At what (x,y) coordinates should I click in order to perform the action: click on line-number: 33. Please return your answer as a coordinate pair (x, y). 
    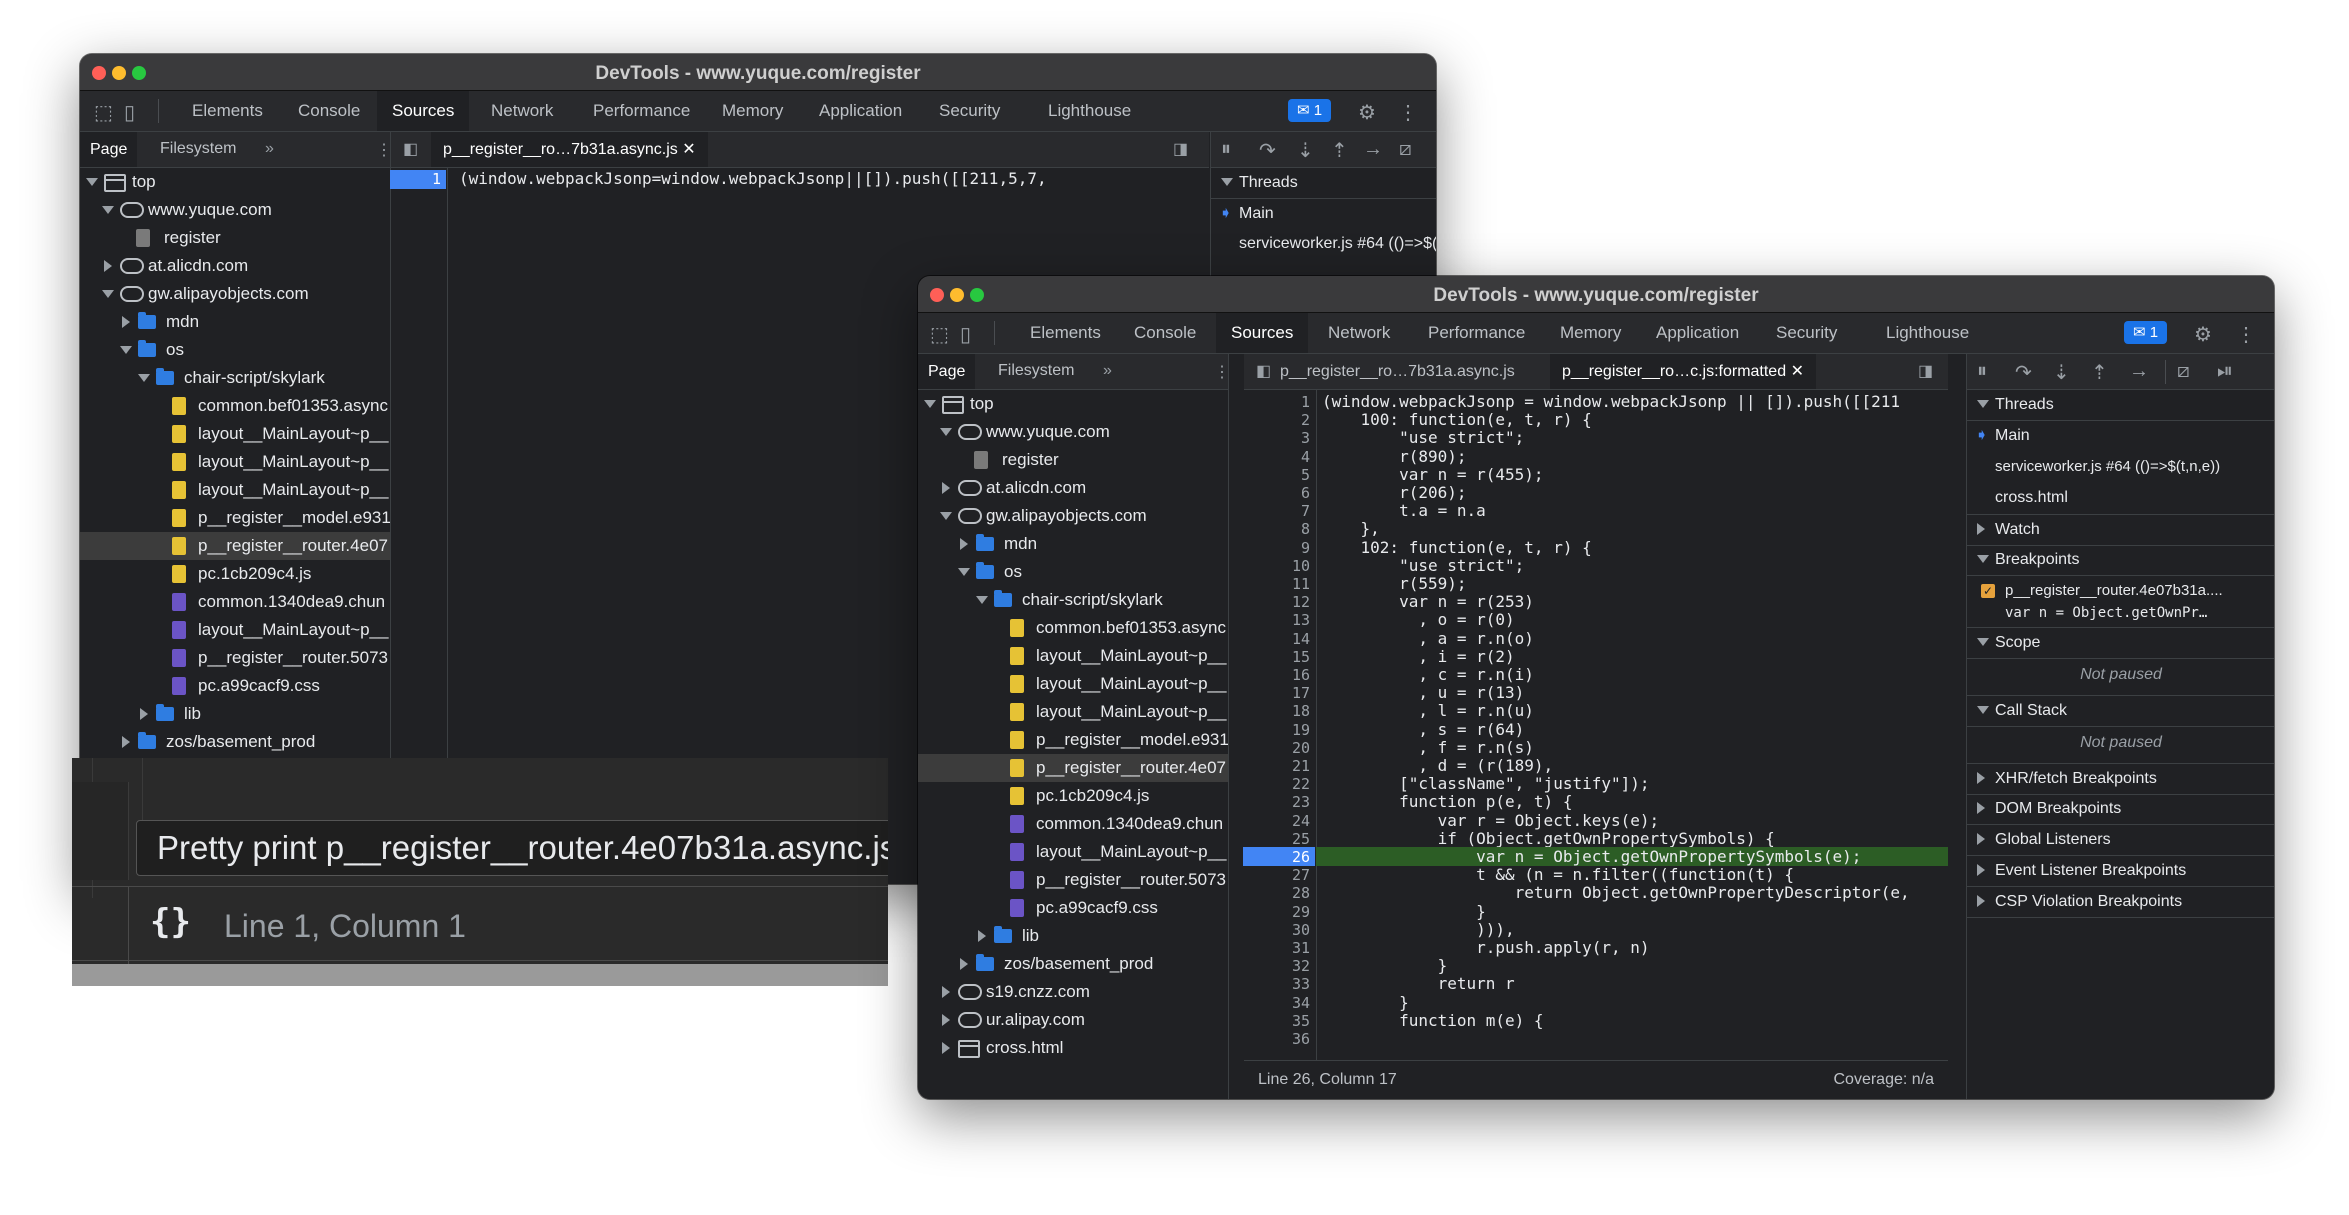
    Looking at the image, I should click on (1301, 984).